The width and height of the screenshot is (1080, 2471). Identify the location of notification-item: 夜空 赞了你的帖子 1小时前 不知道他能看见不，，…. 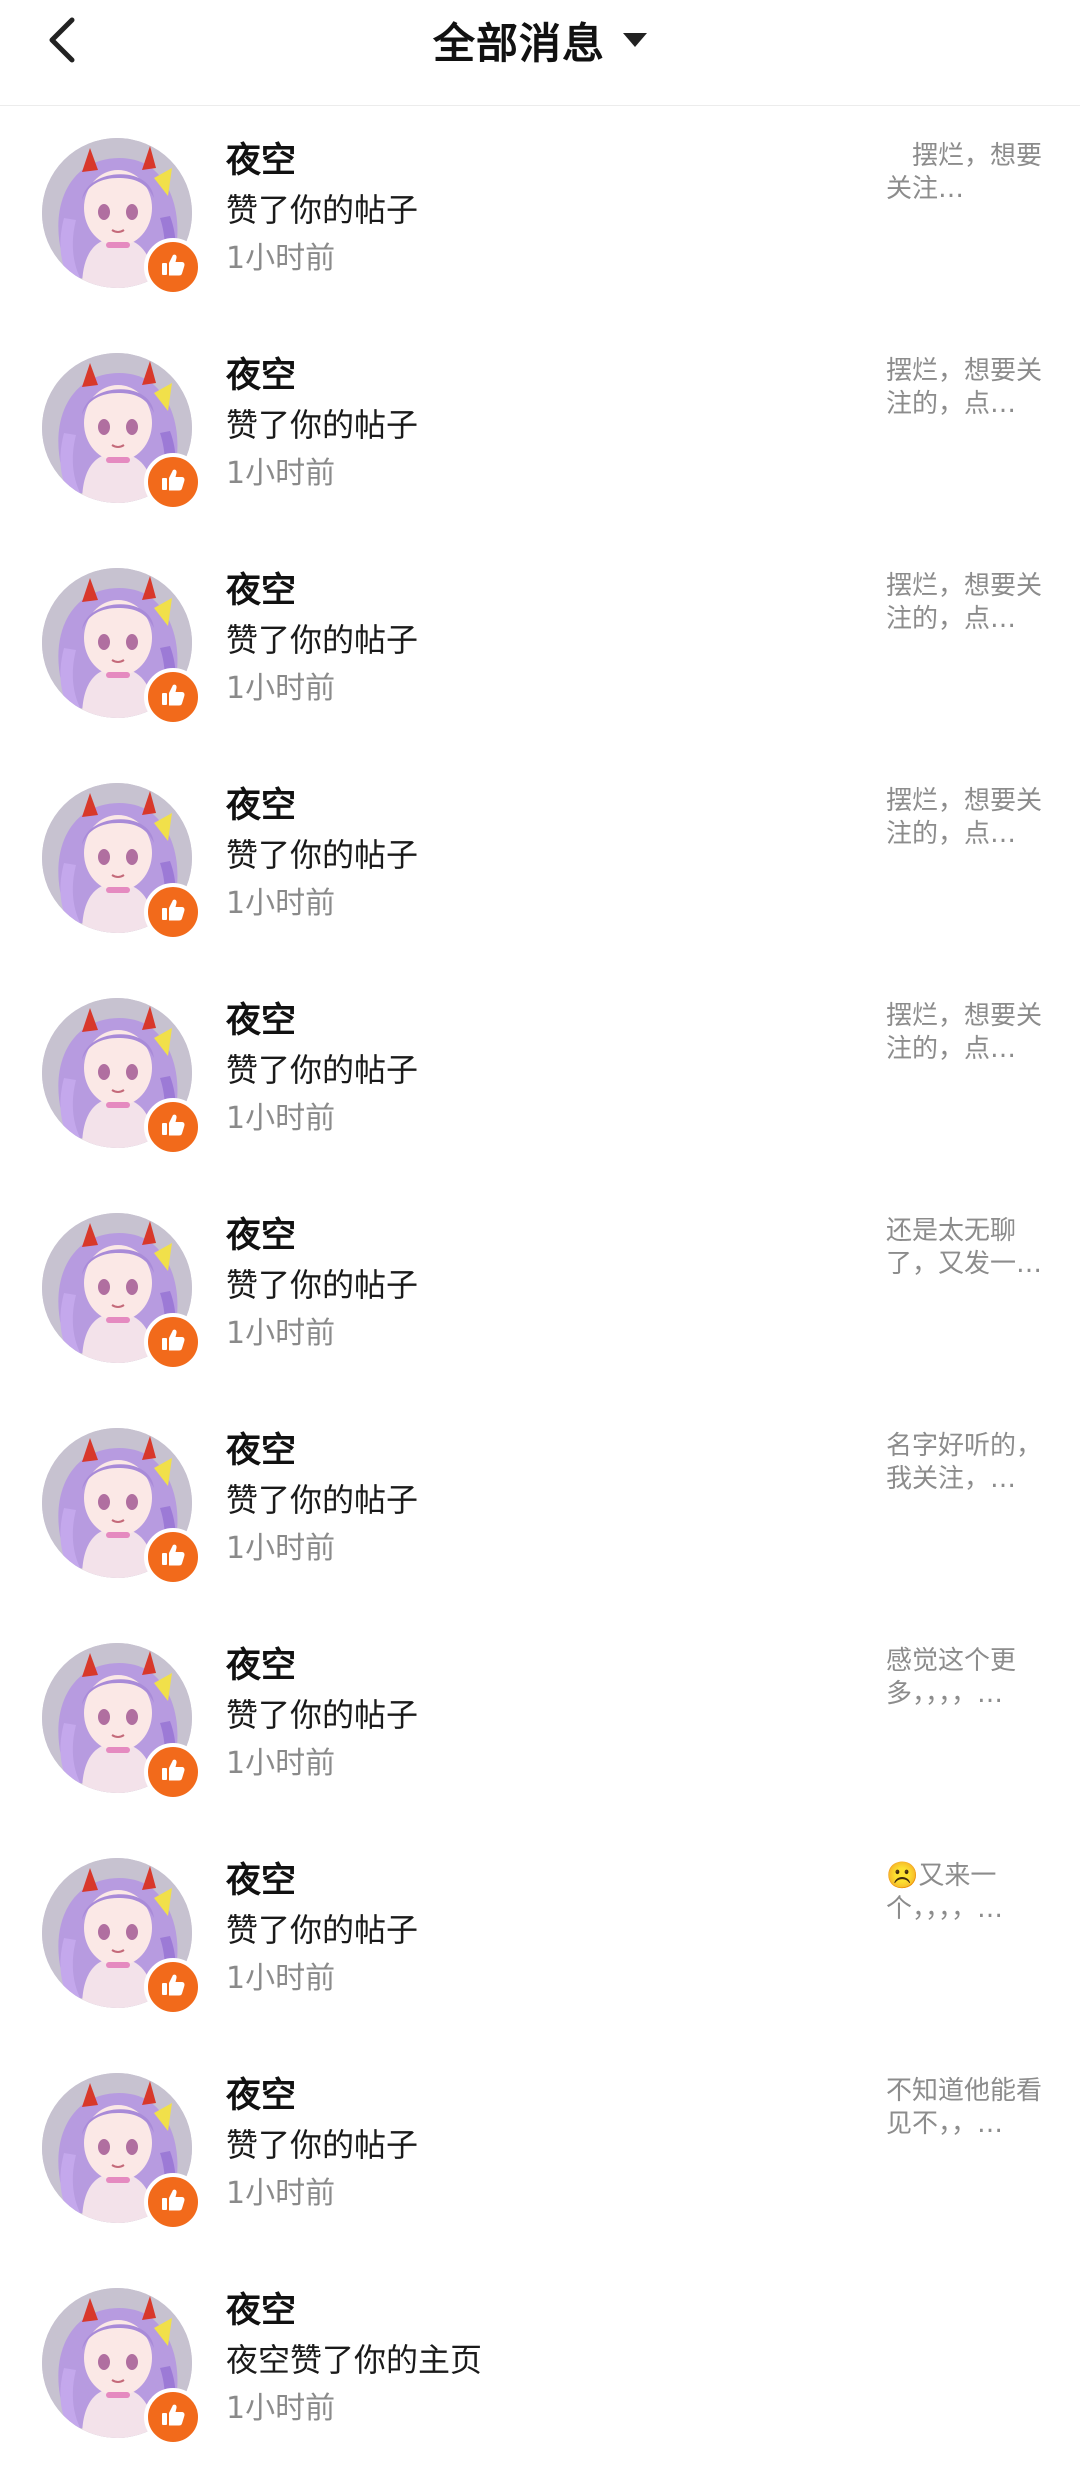
(540, 2148).